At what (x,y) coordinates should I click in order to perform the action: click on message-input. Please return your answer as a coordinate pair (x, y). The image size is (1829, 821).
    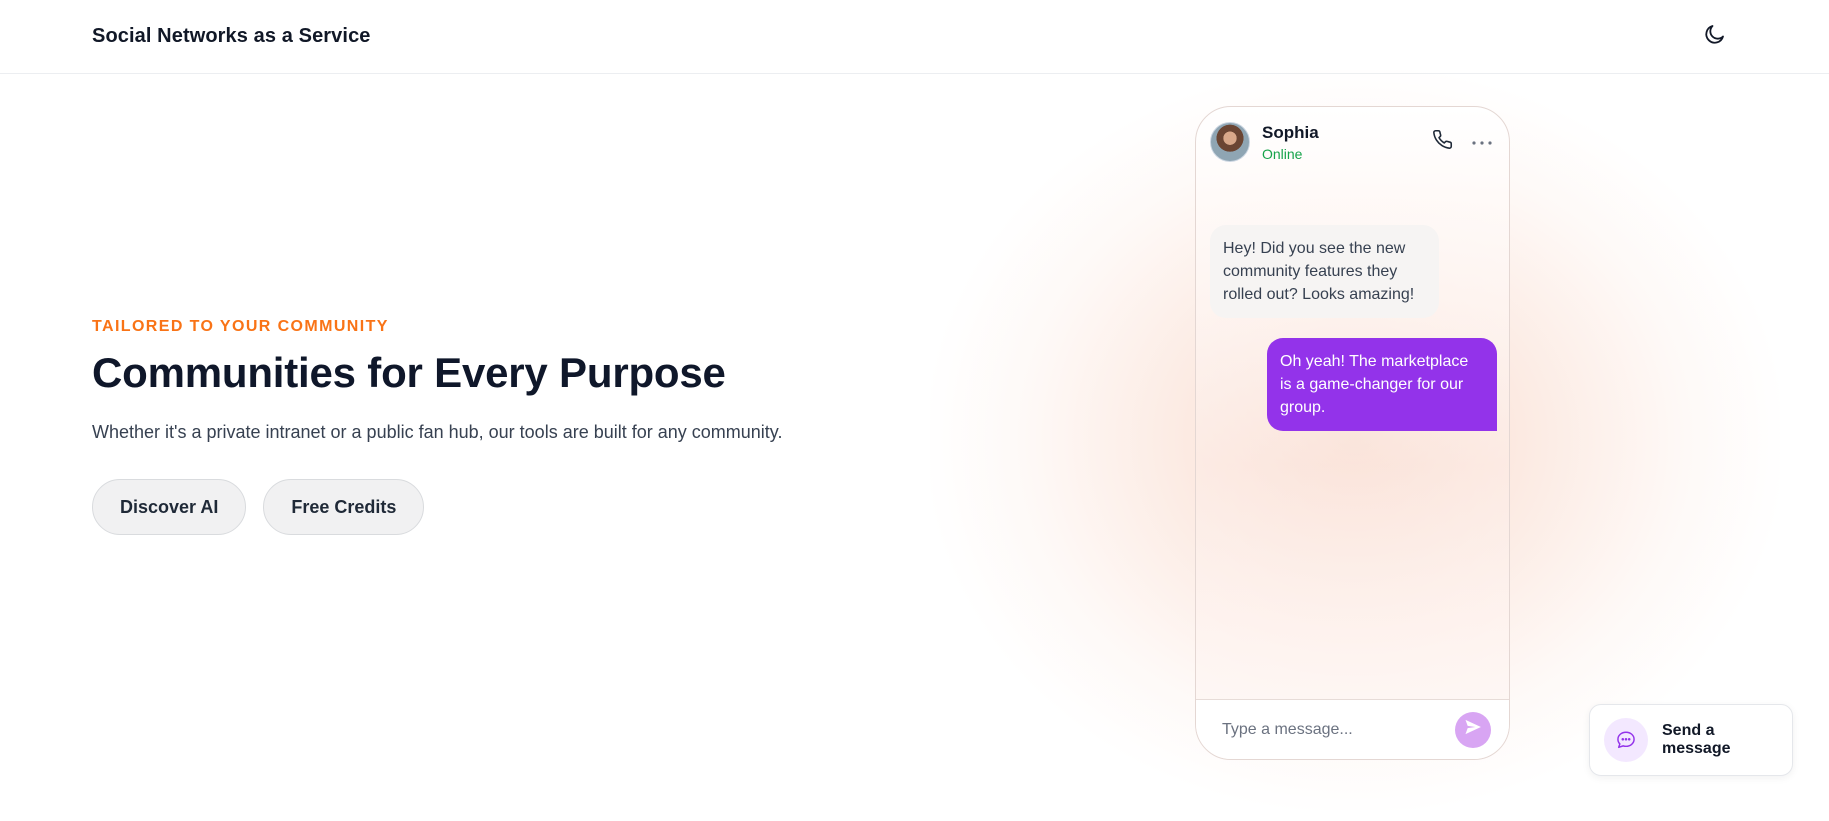
    Looking at the image, I should click on (1338, 729).